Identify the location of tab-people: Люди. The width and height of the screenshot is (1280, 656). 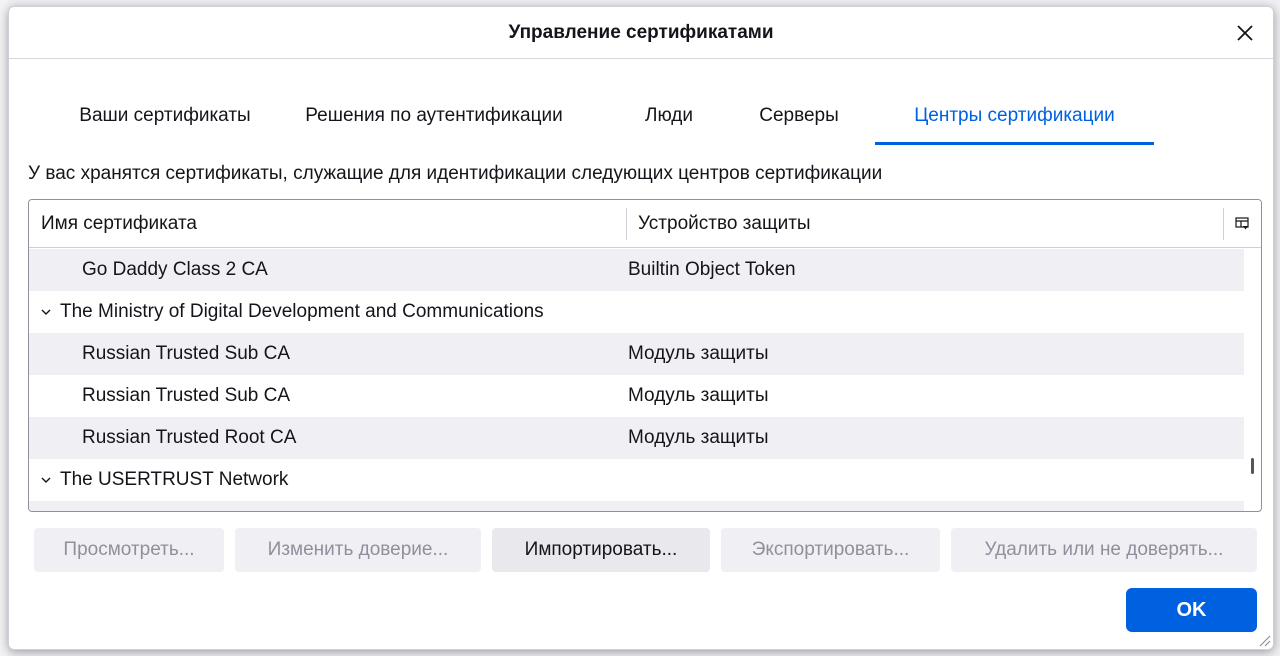
(669, 116).